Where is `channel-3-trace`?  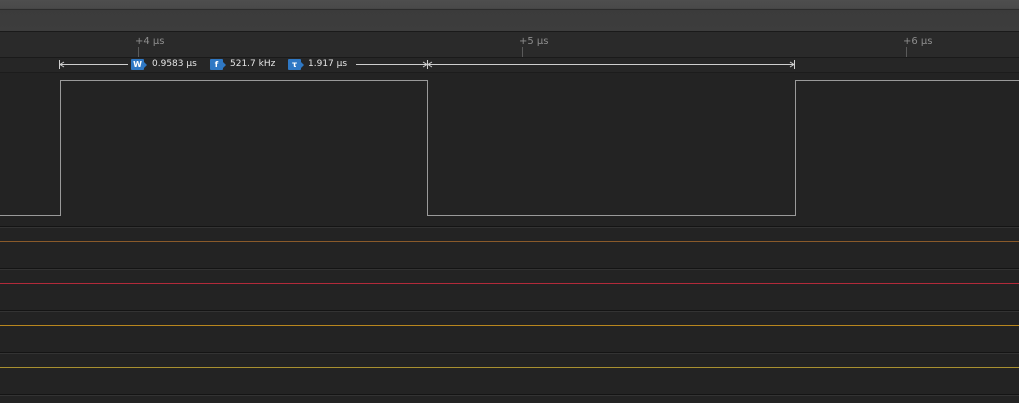 channel-3-trace is located at coordinates (509, 325).